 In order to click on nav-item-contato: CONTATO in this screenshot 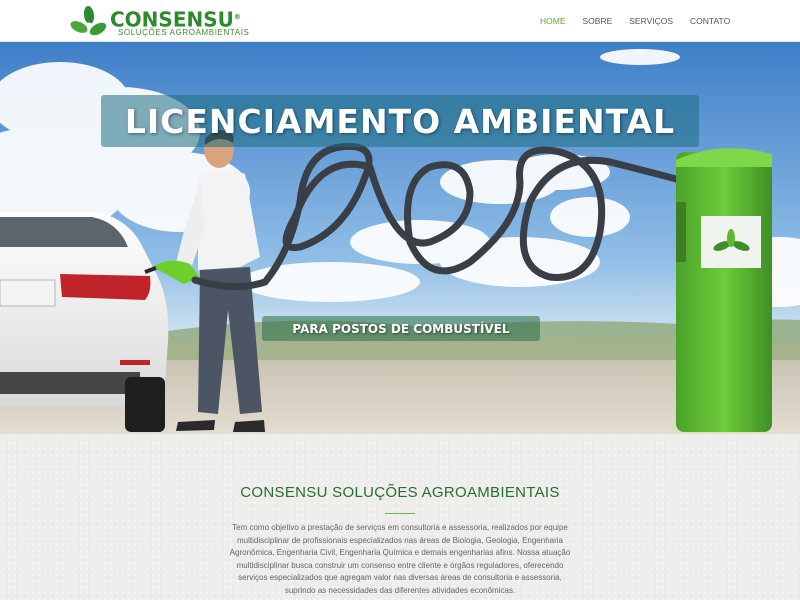, I will do `click(710, 21)`.